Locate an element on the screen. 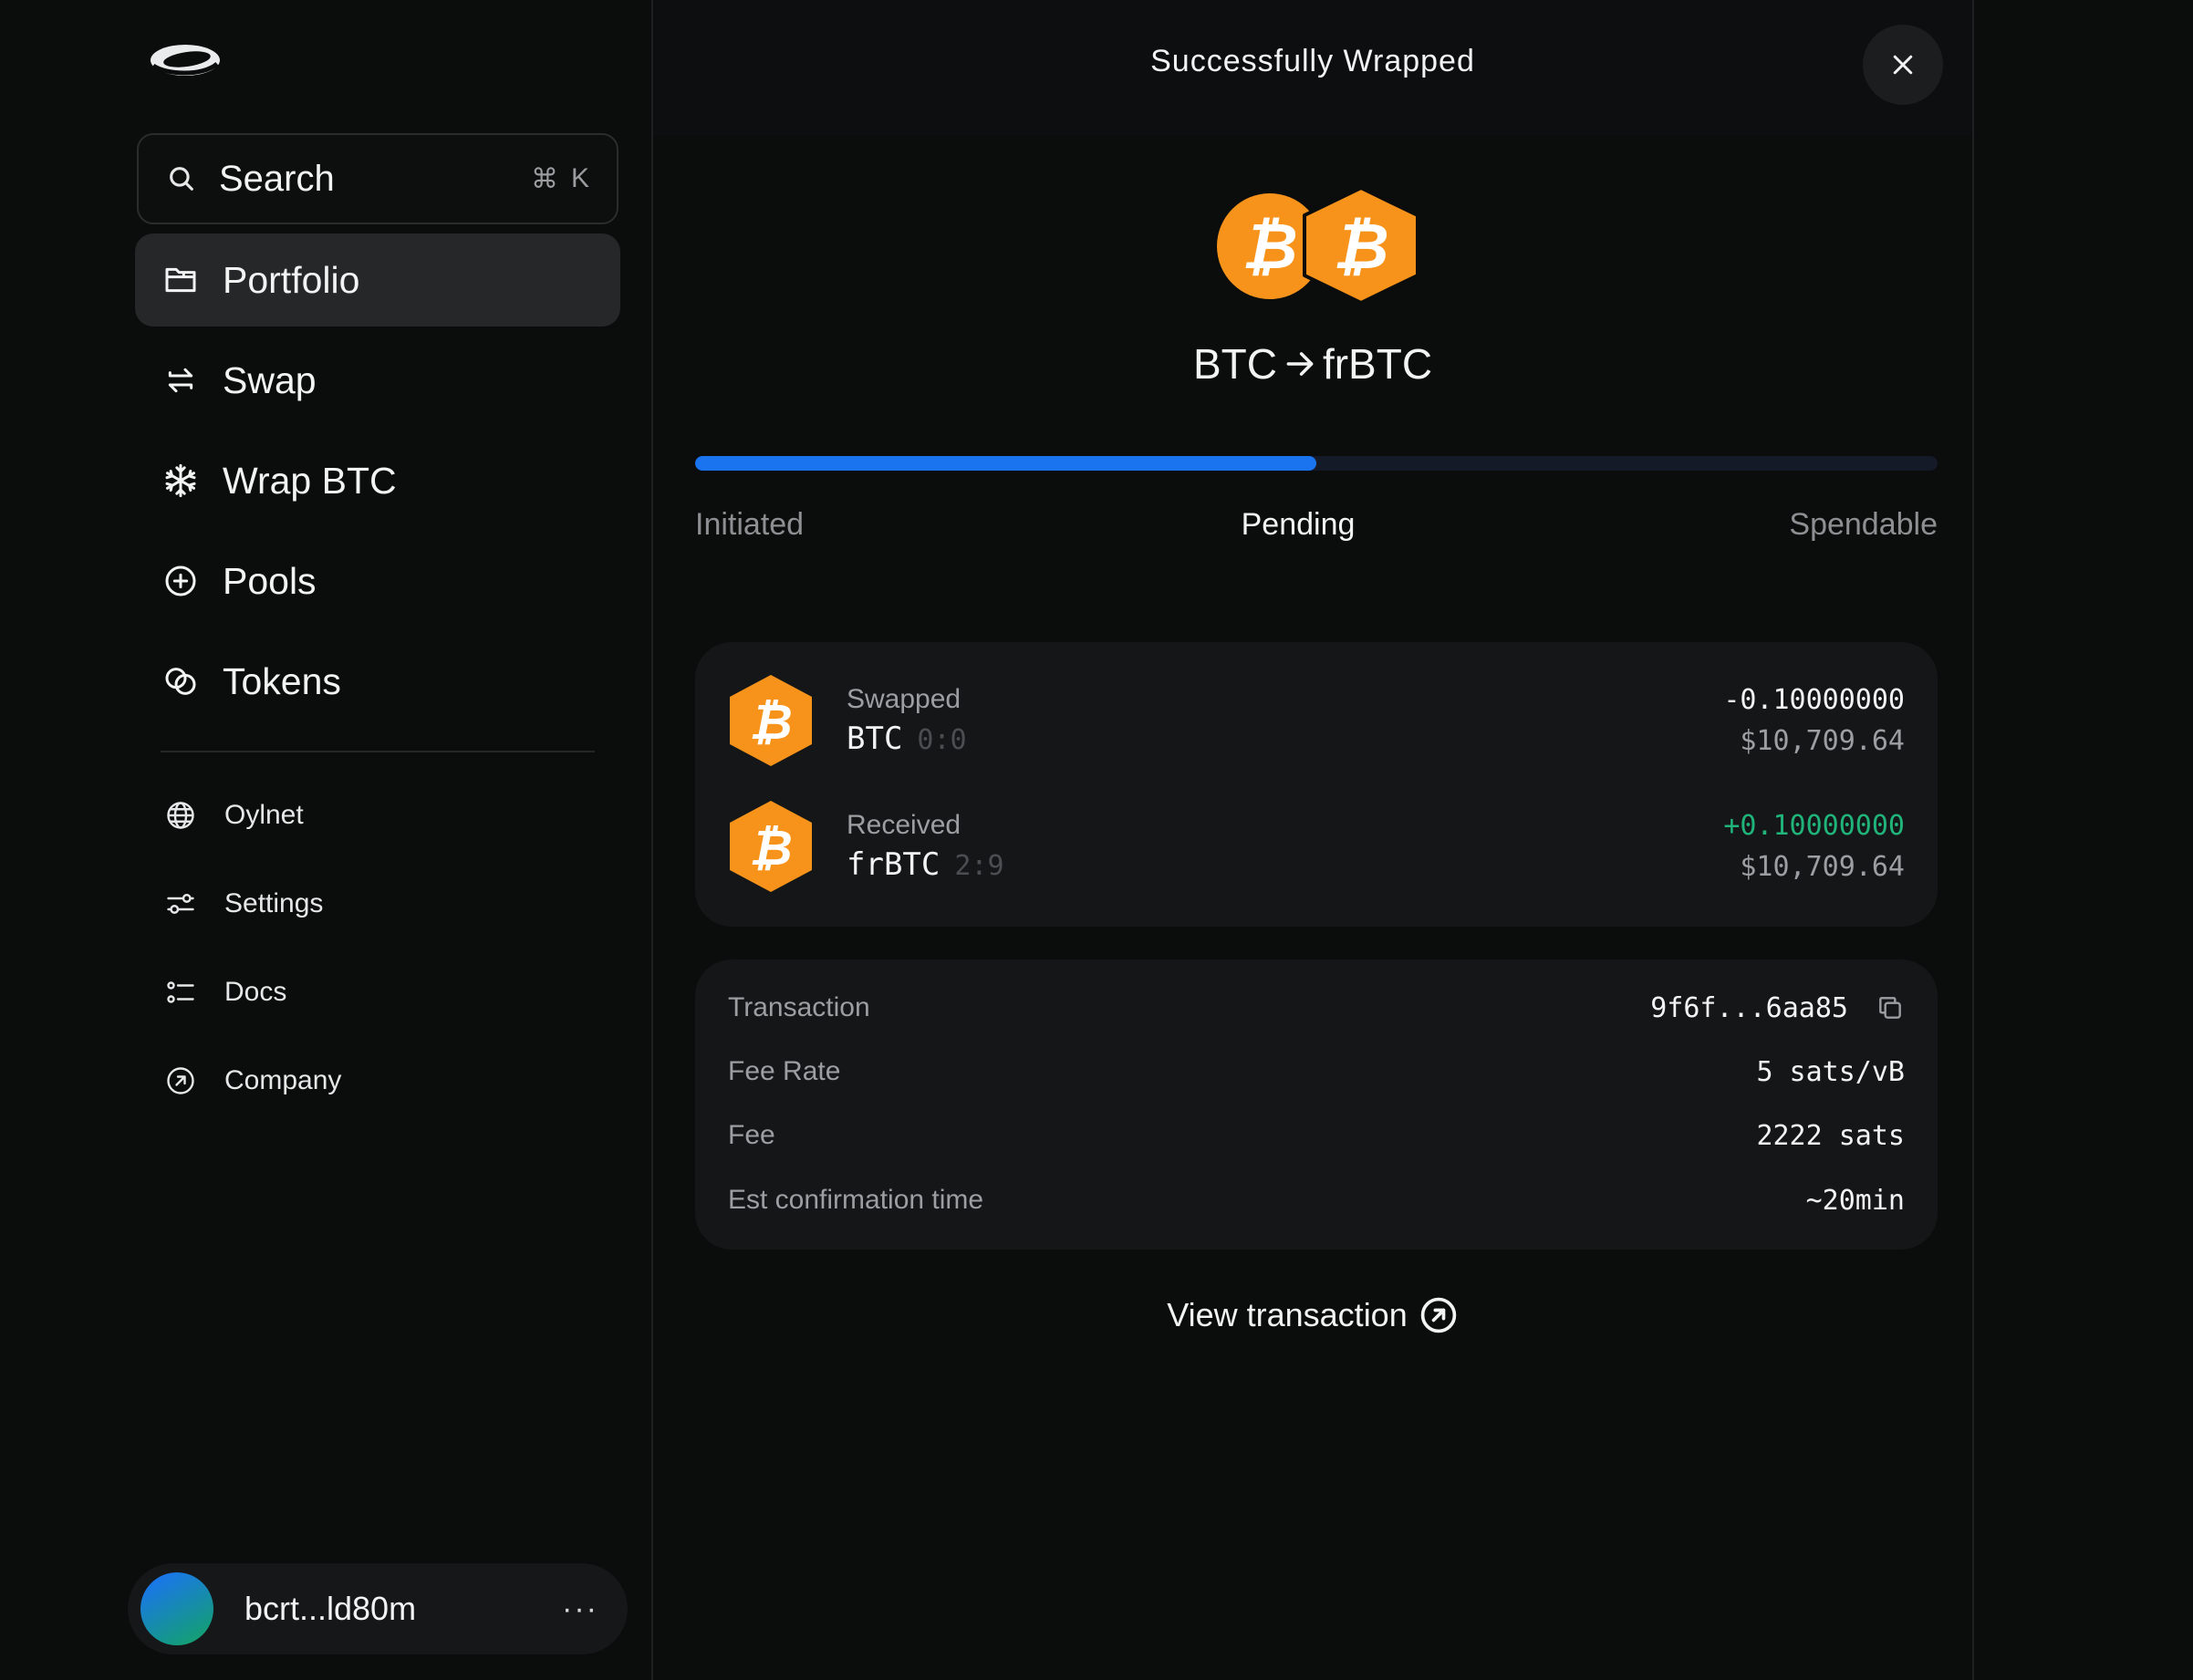 This screenshot has width=2193, height=1680. received-label: Received is located at coordinates (904, 825).